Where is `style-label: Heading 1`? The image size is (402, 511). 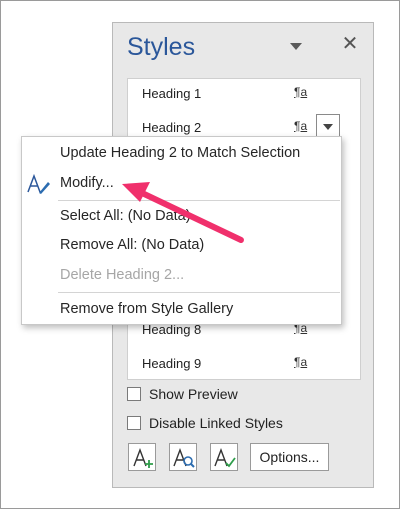
style-label: Heading 1 is located at coordinates (172, 93).